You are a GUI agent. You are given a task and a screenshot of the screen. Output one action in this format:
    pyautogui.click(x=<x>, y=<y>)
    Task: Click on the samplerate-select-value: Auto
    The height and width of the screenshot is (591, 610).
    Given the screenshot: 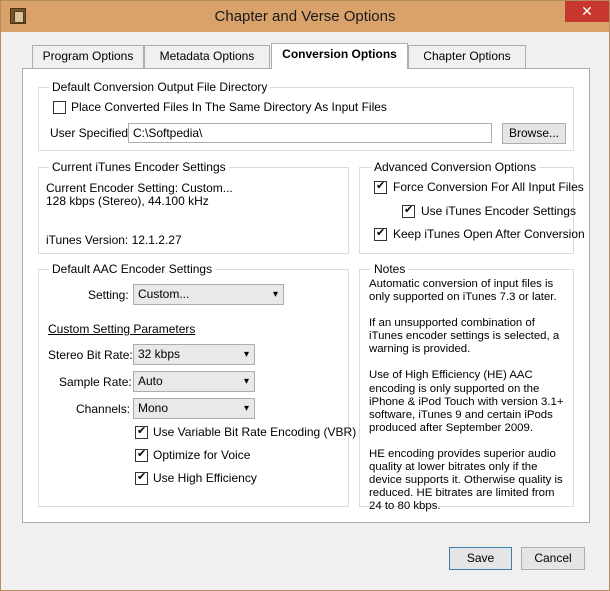 What is the action you would take?
    pyautogui.click(x=150, y=381)
    